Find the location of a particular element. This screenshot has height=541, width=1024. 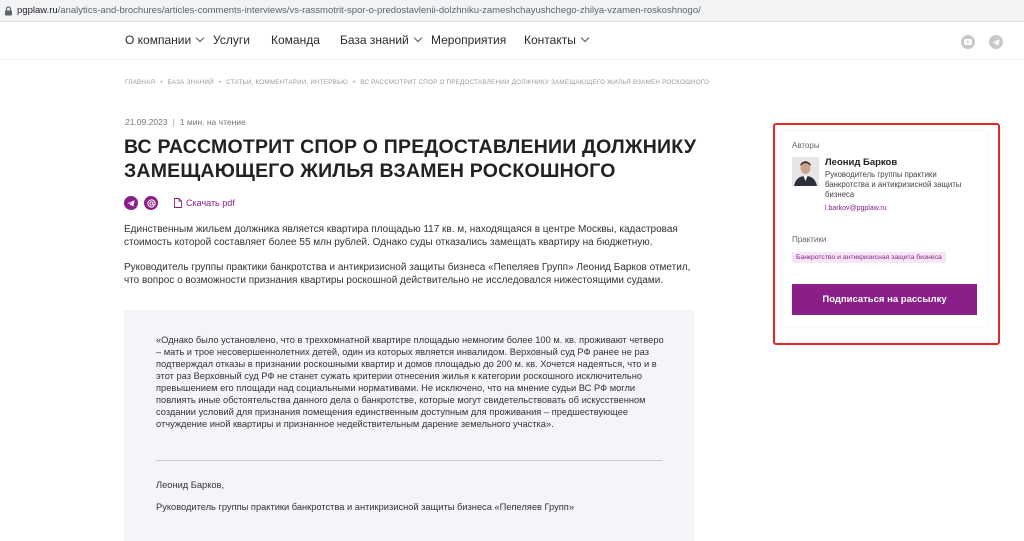

practices-label: Практики is located at coordinates (809, 239).